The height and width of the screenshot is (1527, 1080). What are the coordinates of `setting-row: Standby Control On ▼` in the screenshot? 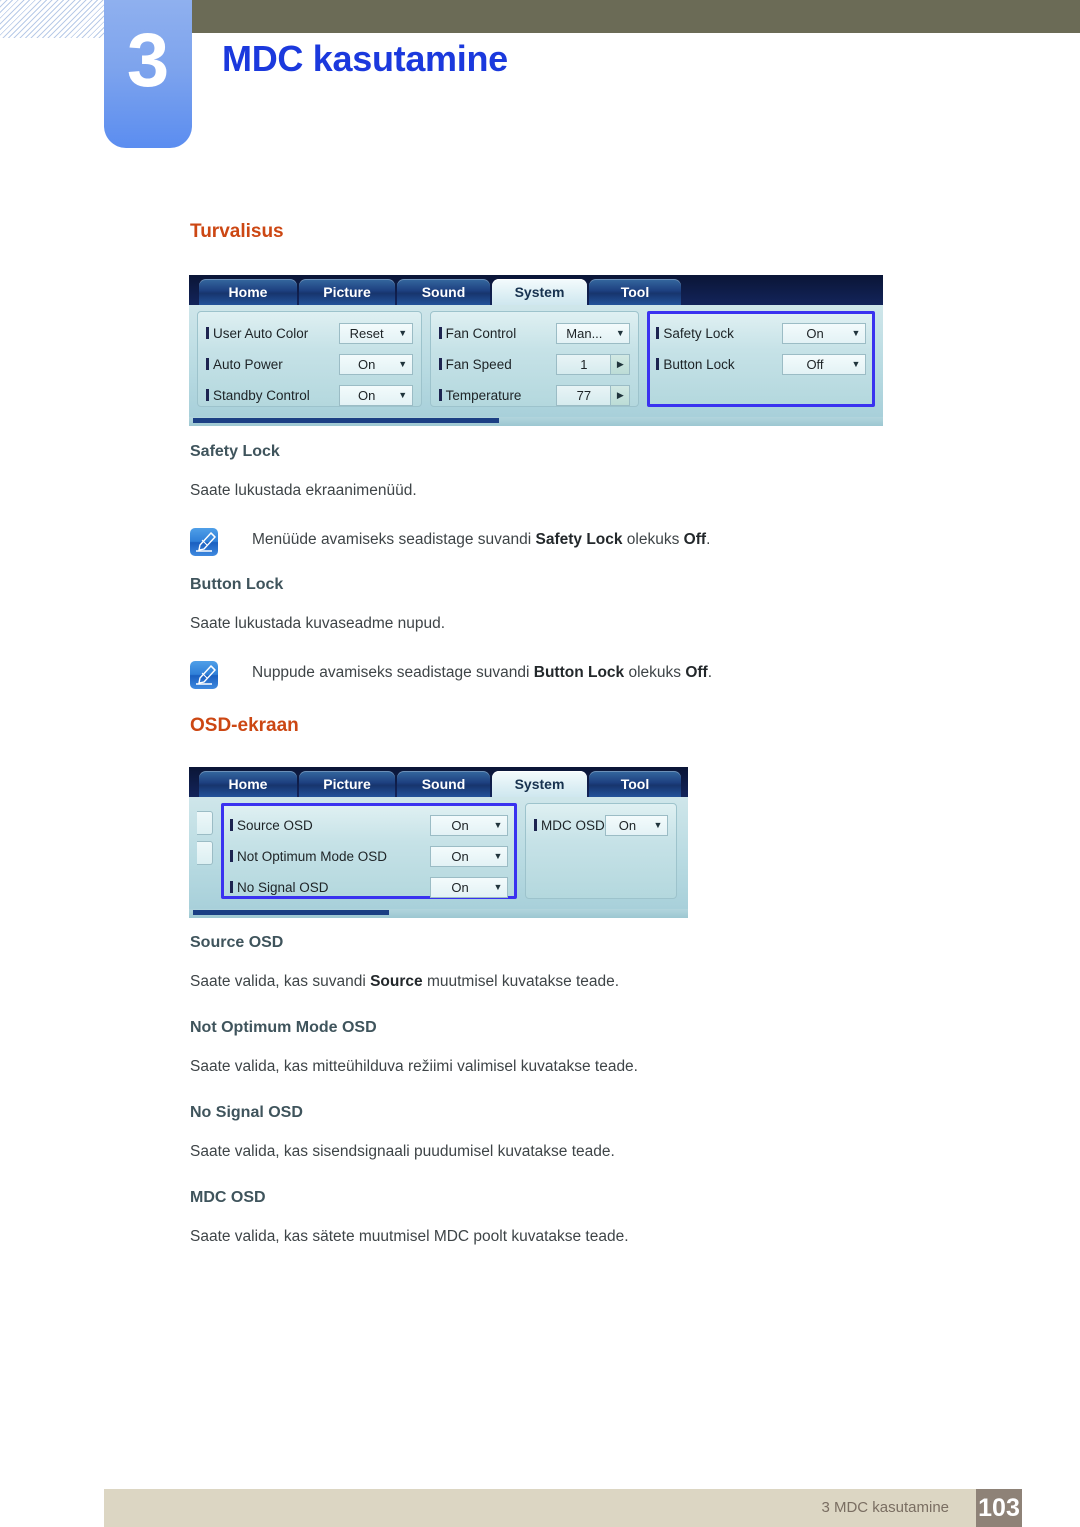 It's located at (309, 395).